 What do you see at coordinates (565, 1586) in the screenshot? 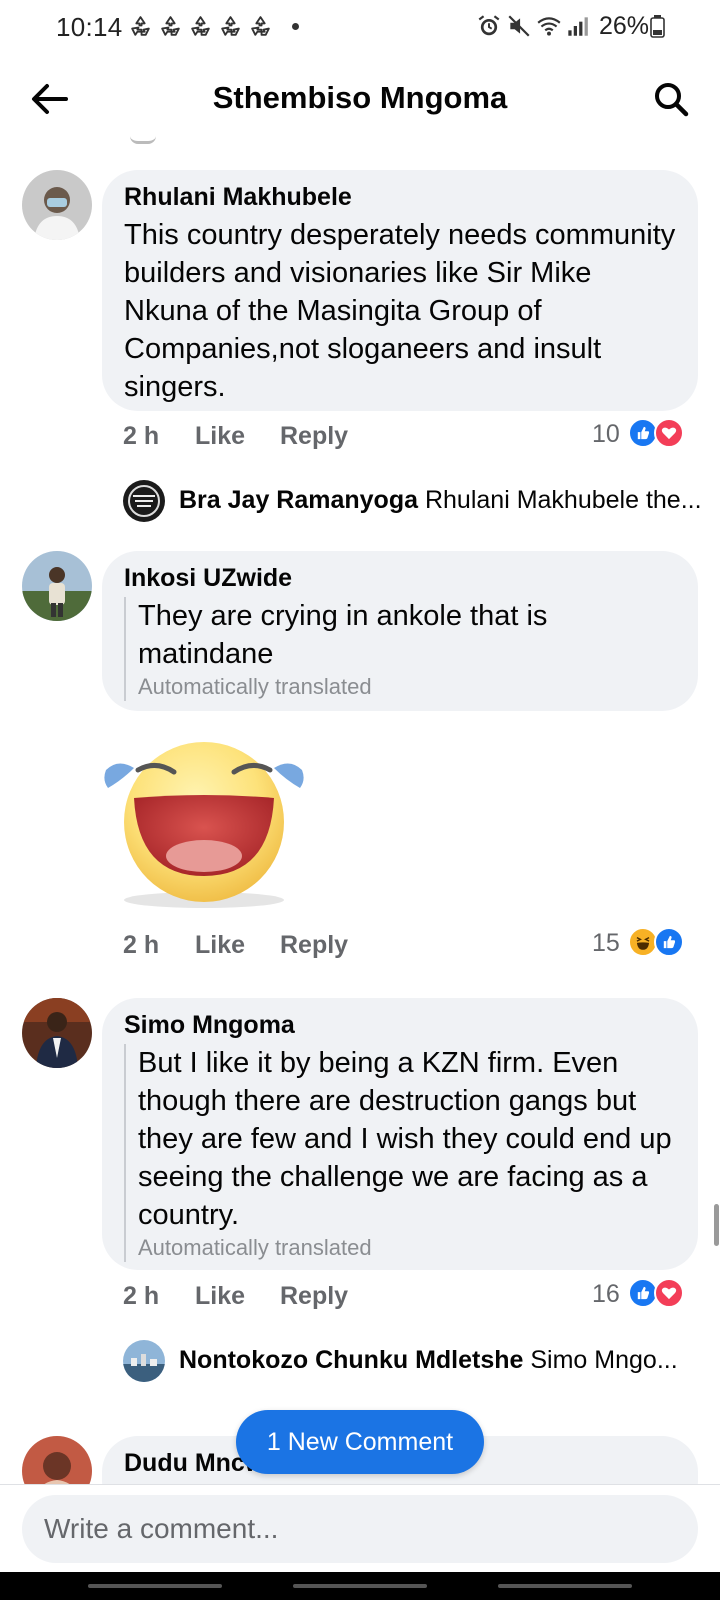
I see `nav-back` at bounding box center [565, 1586].